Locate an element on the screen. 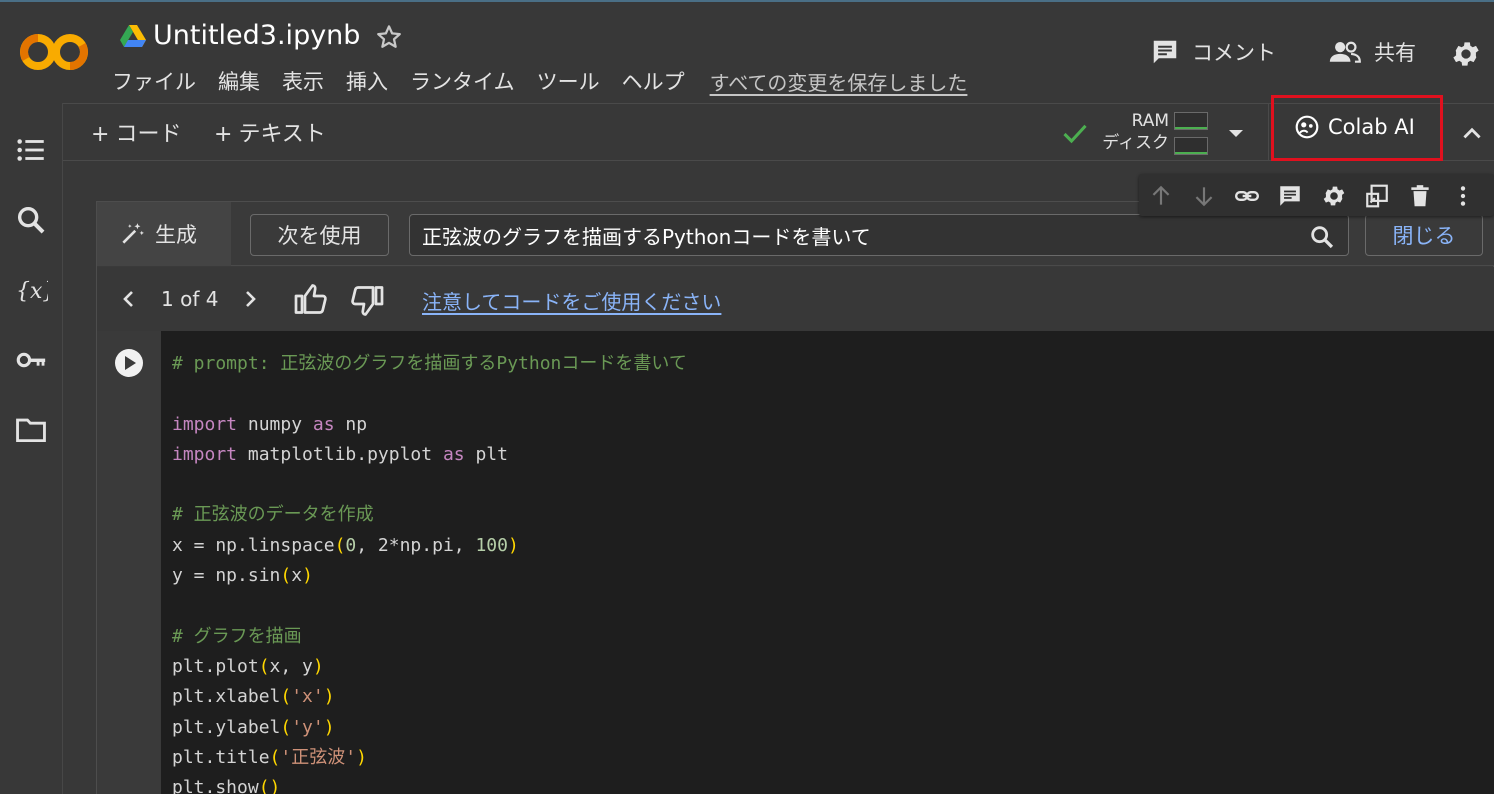 The width and height of the screenshot is (1494, 794). code-token: 'x' is located at coordinates (307, 697).